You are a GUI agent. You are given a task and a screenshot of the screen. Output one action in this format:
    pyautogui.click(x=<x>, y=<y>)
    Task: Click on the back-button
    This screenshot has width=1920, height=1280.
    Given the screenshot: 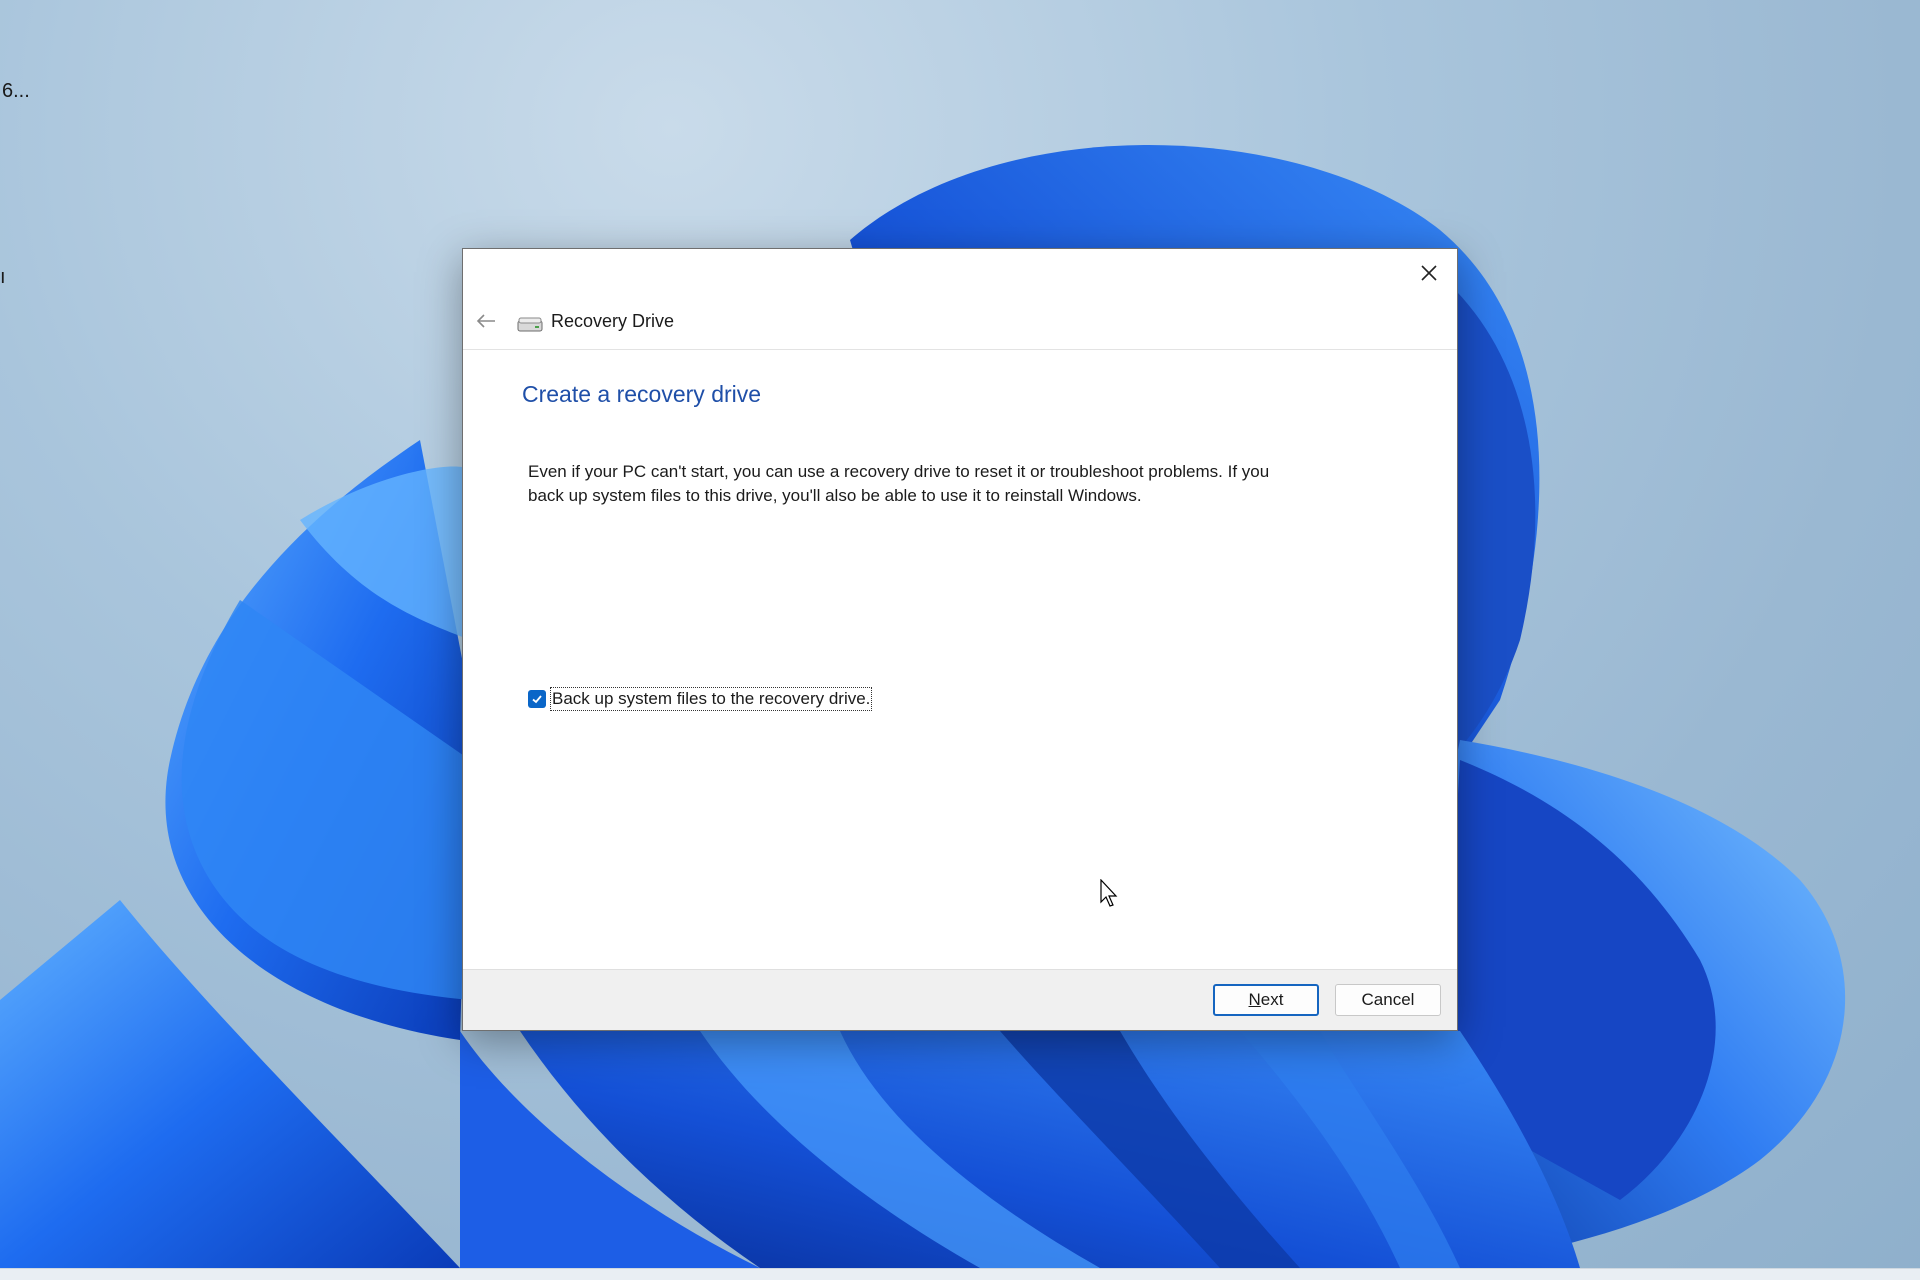 What is the action you would take?
    pyautogui.click(x=486, y=321)
    